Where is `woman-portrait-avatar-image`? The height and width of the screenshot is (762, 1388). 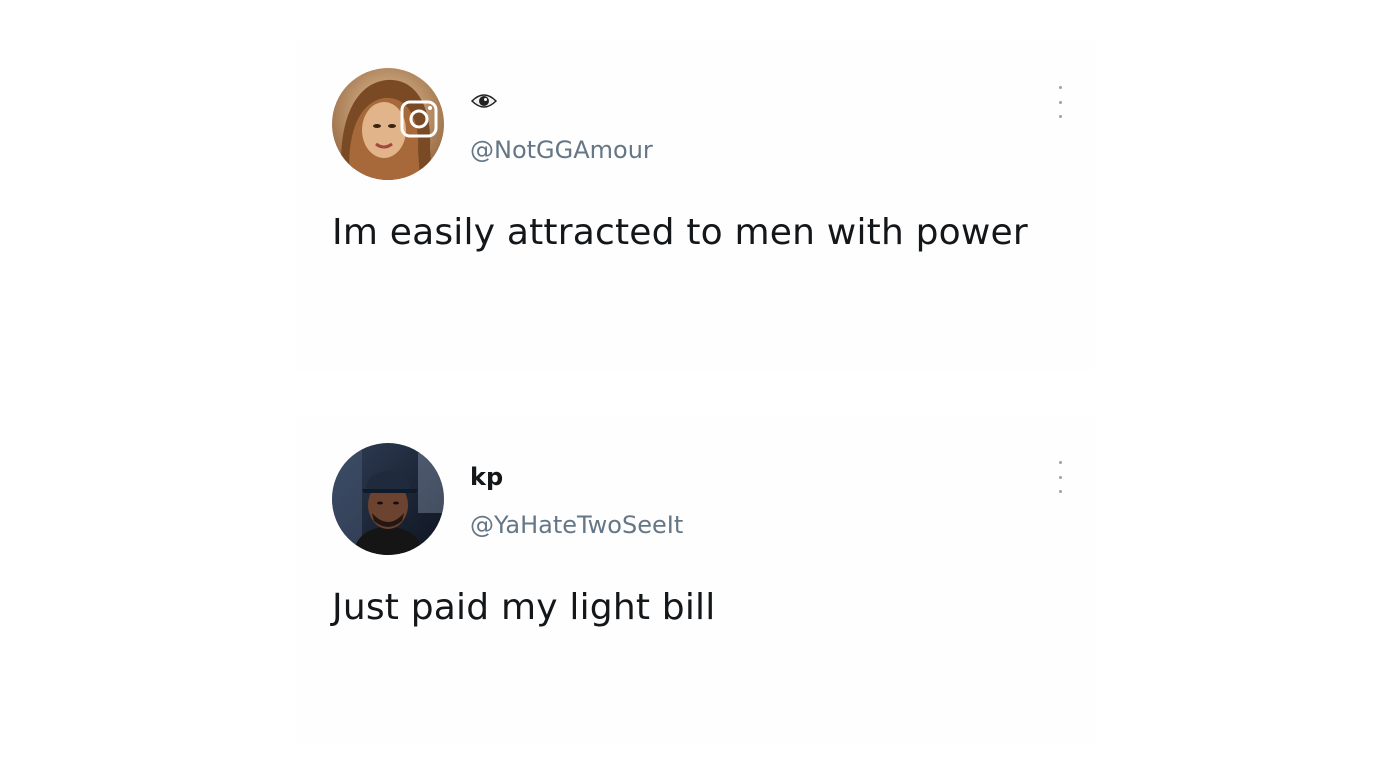
woman-portrait-avatar-image is located at coordinates (388, 124).